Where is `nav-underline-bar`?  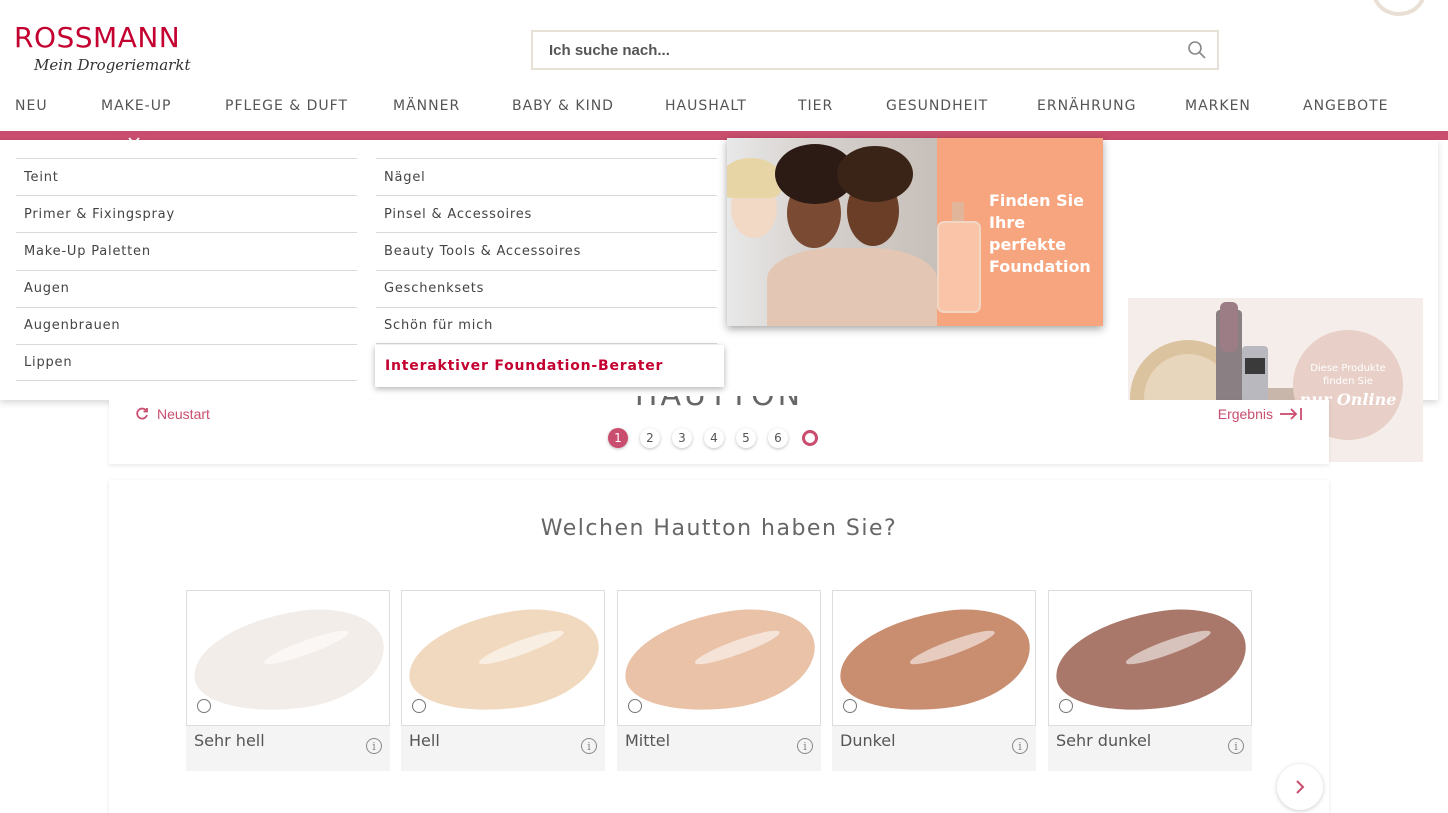 nav-underline-bar is located at coordinates (724, 135).